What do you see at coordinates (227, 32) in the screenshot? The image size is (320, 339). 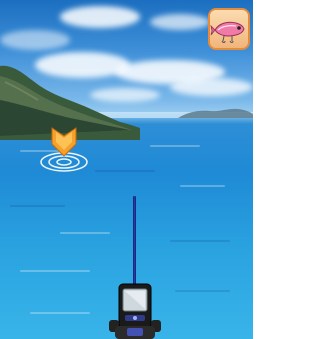 I see `lure-fish-icon` at bounding box center [227, 32].